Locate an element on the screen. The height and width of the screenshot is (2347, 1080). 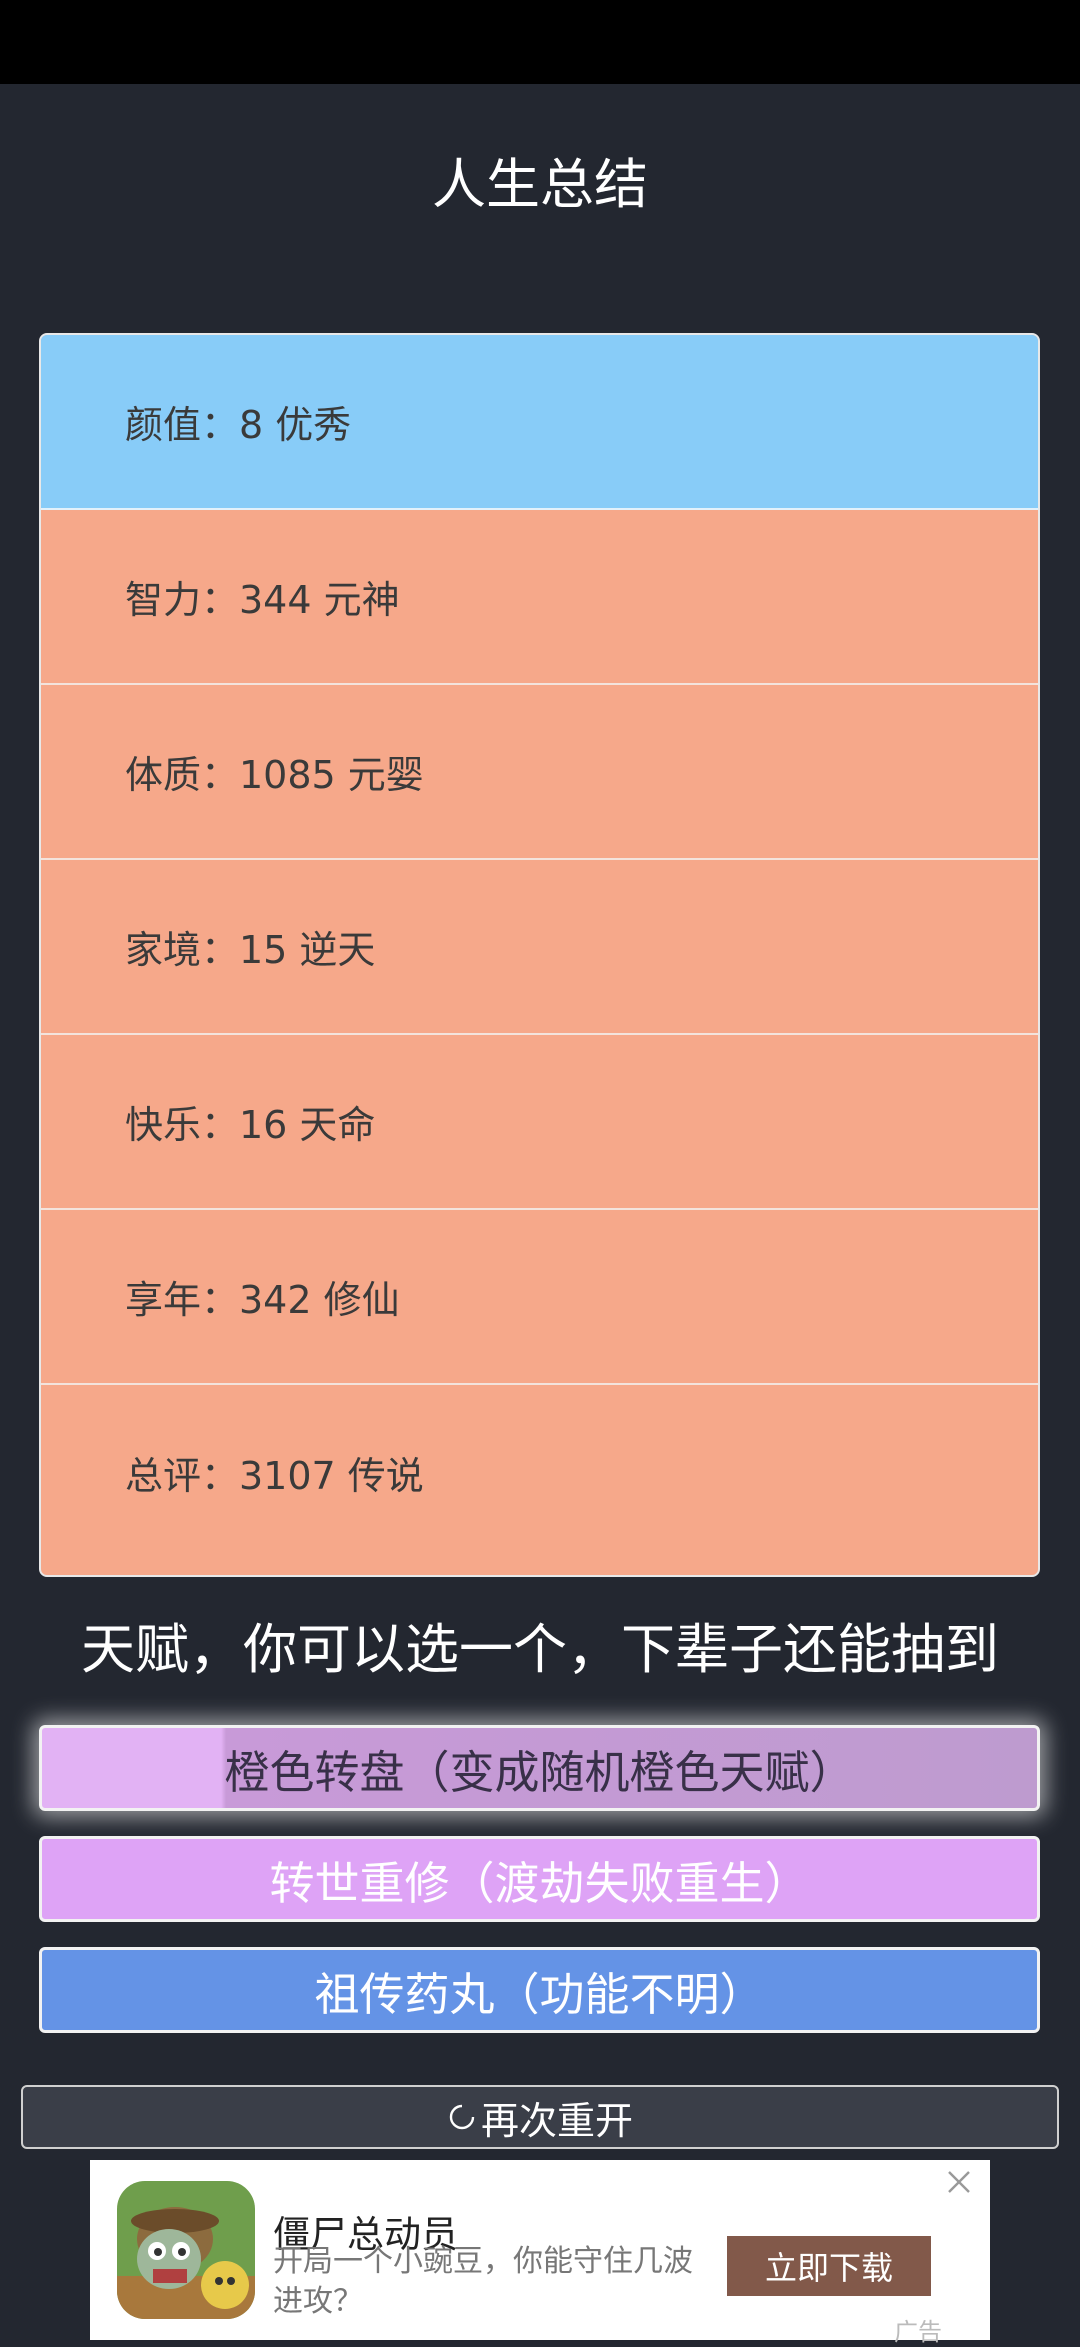
ad-banner: 僵尸总动员 开局一个小豌豆，你能守住几波进攻？ 立即下载 广告 is located at coordinates (540, 2253).